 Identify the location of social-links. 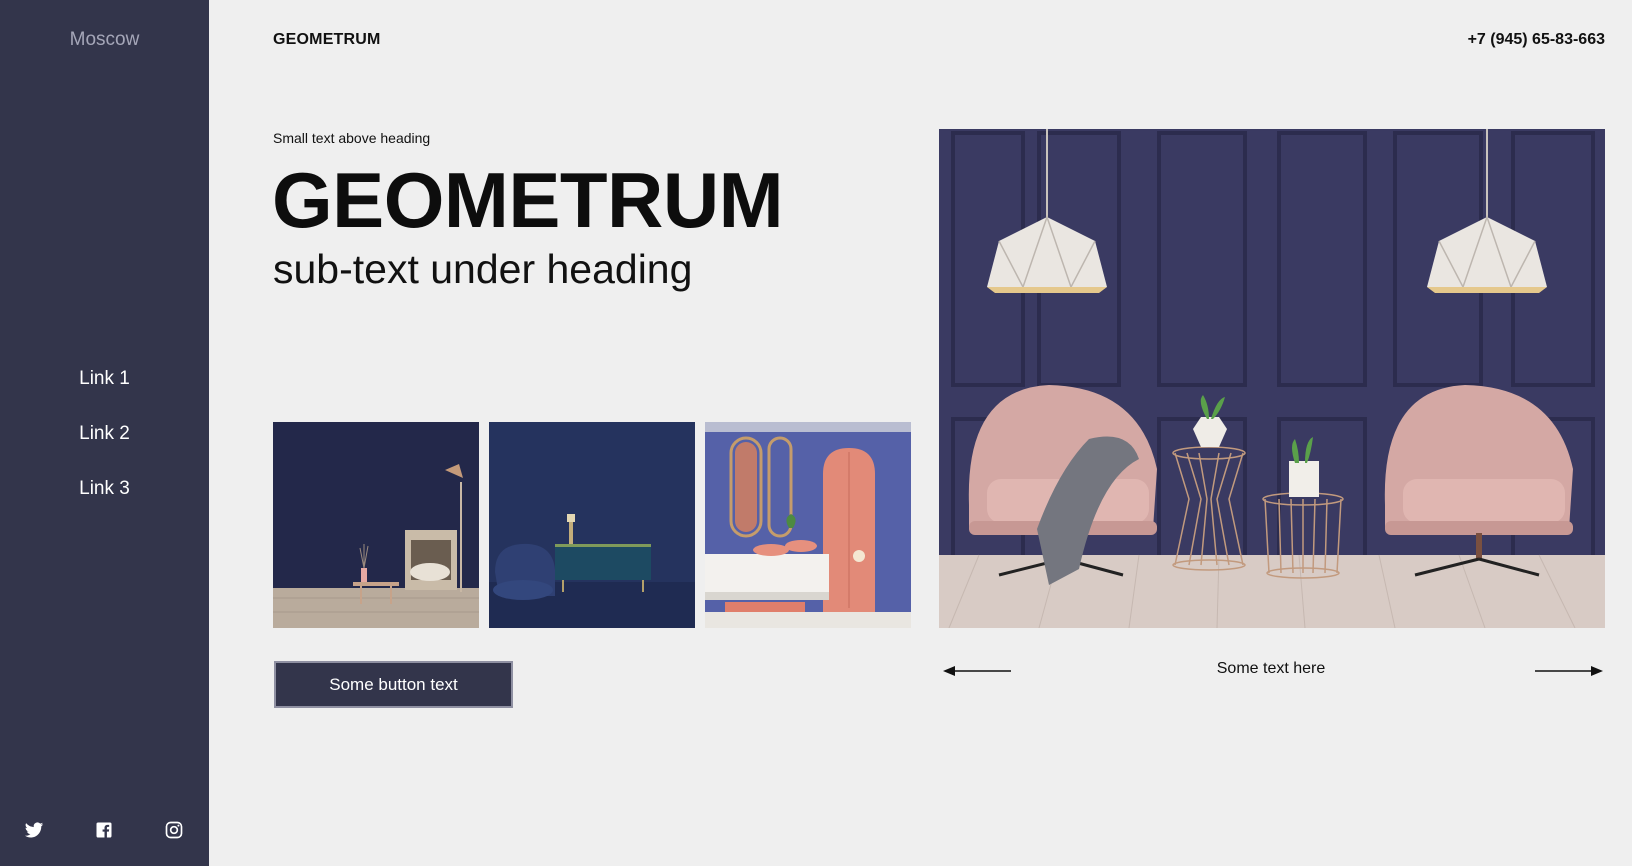
(104, 830).